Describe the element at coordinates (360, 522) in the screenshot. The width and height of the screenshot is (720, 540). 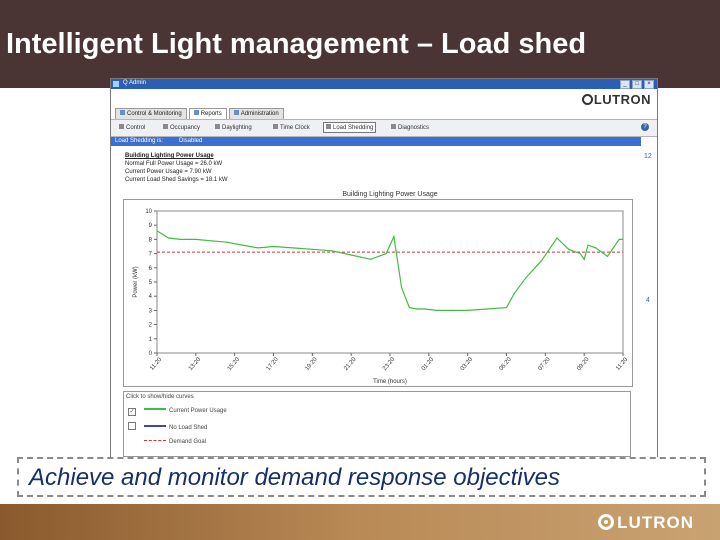
I see `slide-footer: LUTRON` at that location.